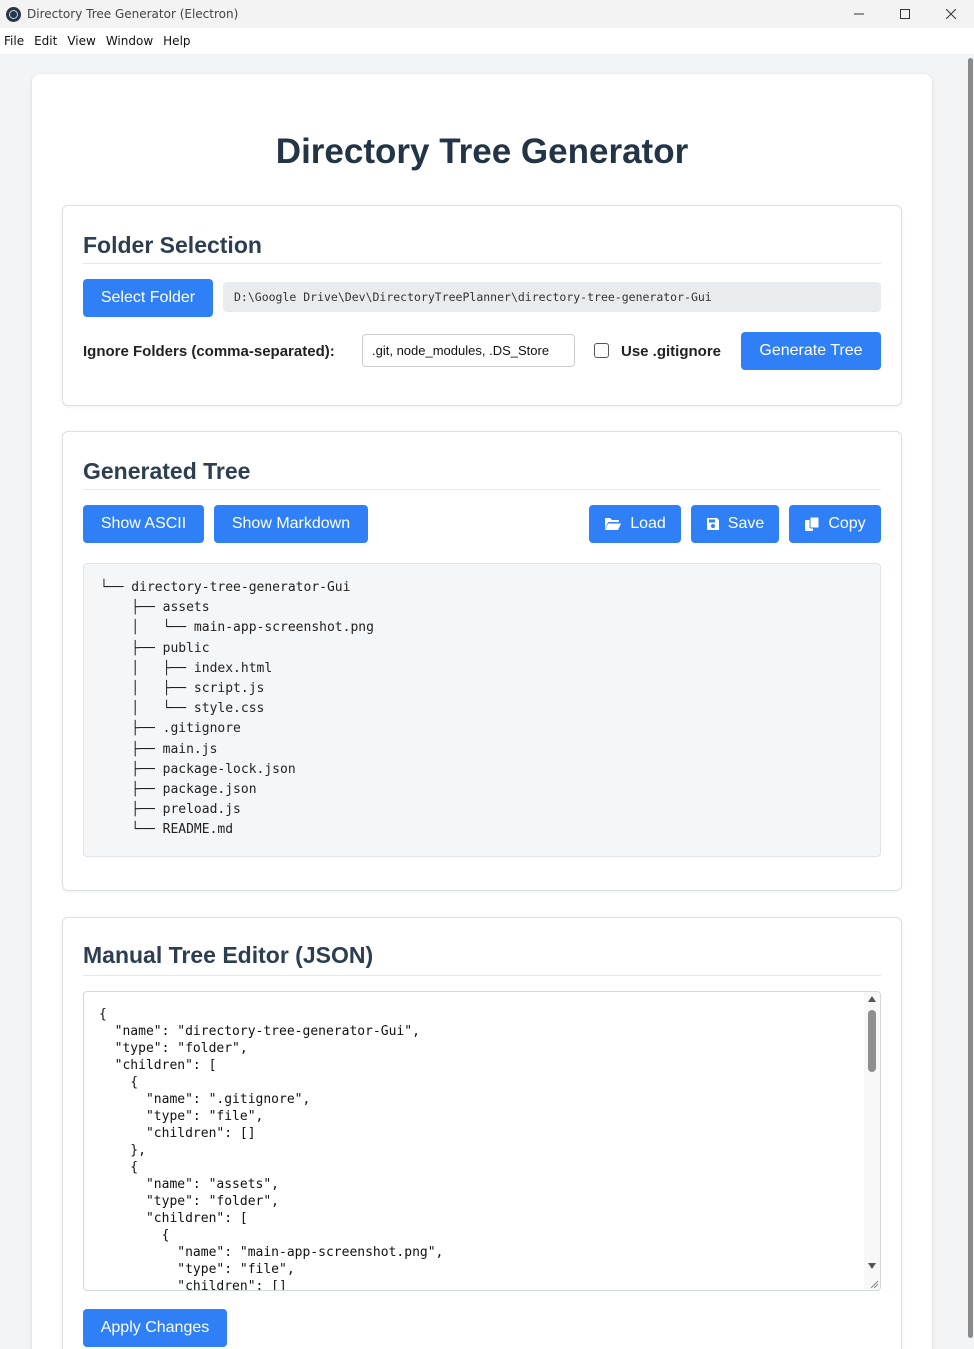  I want to click on json-editor-heading: Manual Tree Editor (JSON), so click(228, 955).